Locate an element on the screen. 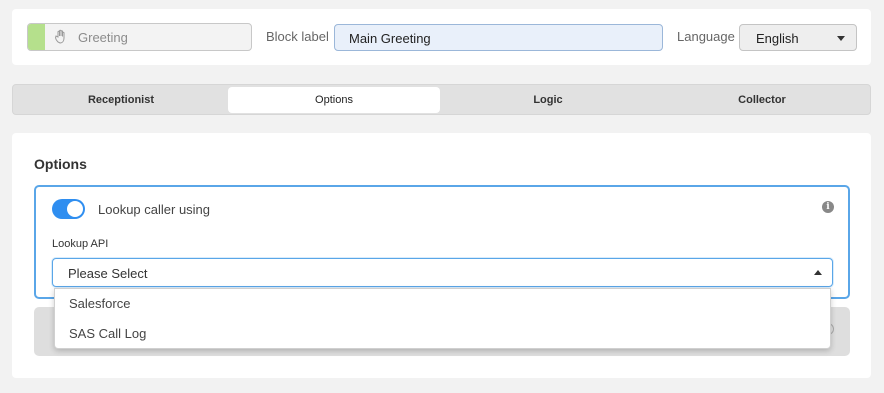 This screenshot has height=393, width=884. select-value: Please Select is located at coordinates (108, 273).